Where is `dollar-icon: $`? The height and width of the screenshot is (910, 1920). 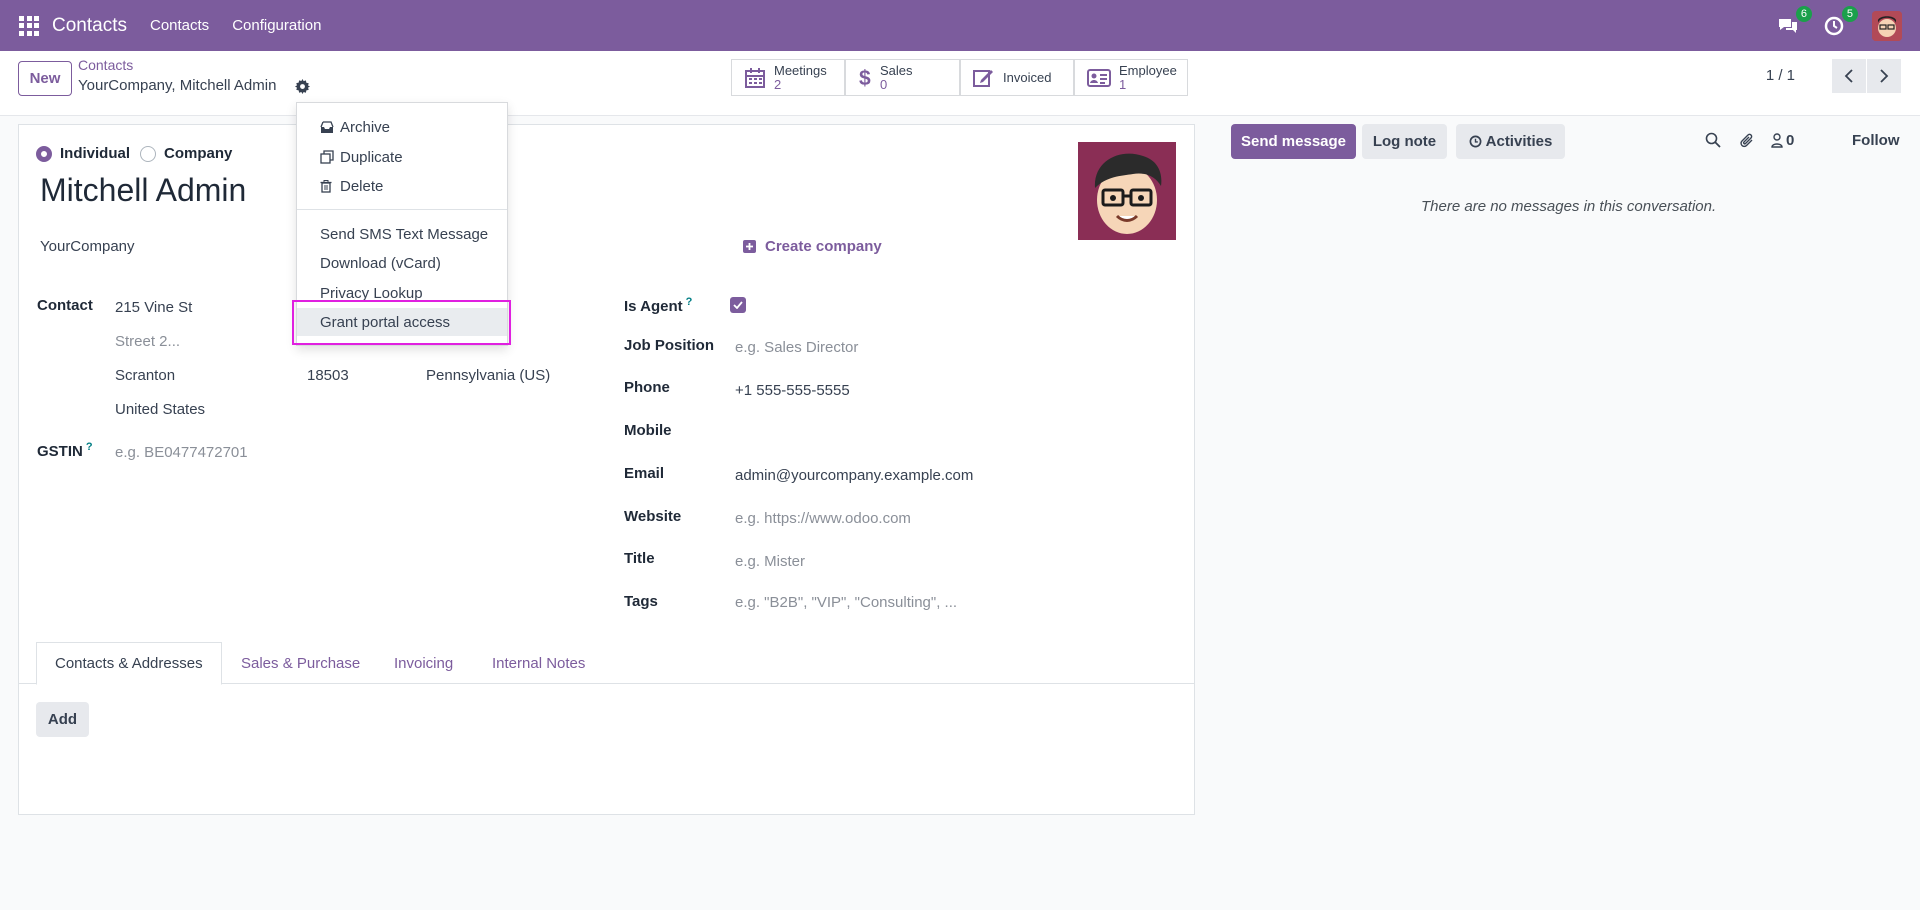 dollar-icon: $ is located at coordinates (865, 78).